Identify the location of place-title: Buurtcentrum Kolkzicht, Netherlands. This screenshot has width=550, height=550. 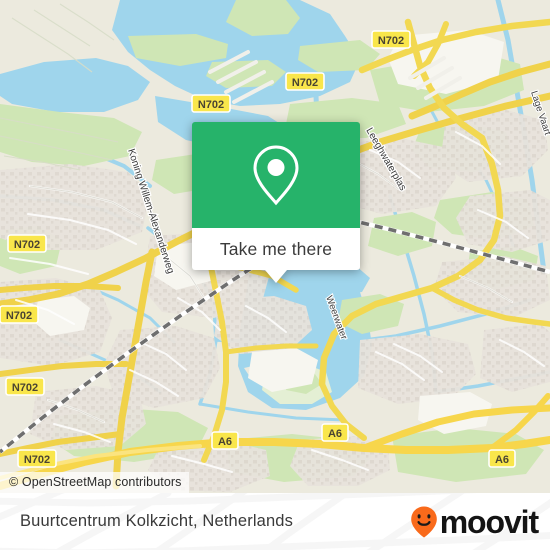
(157, 521).